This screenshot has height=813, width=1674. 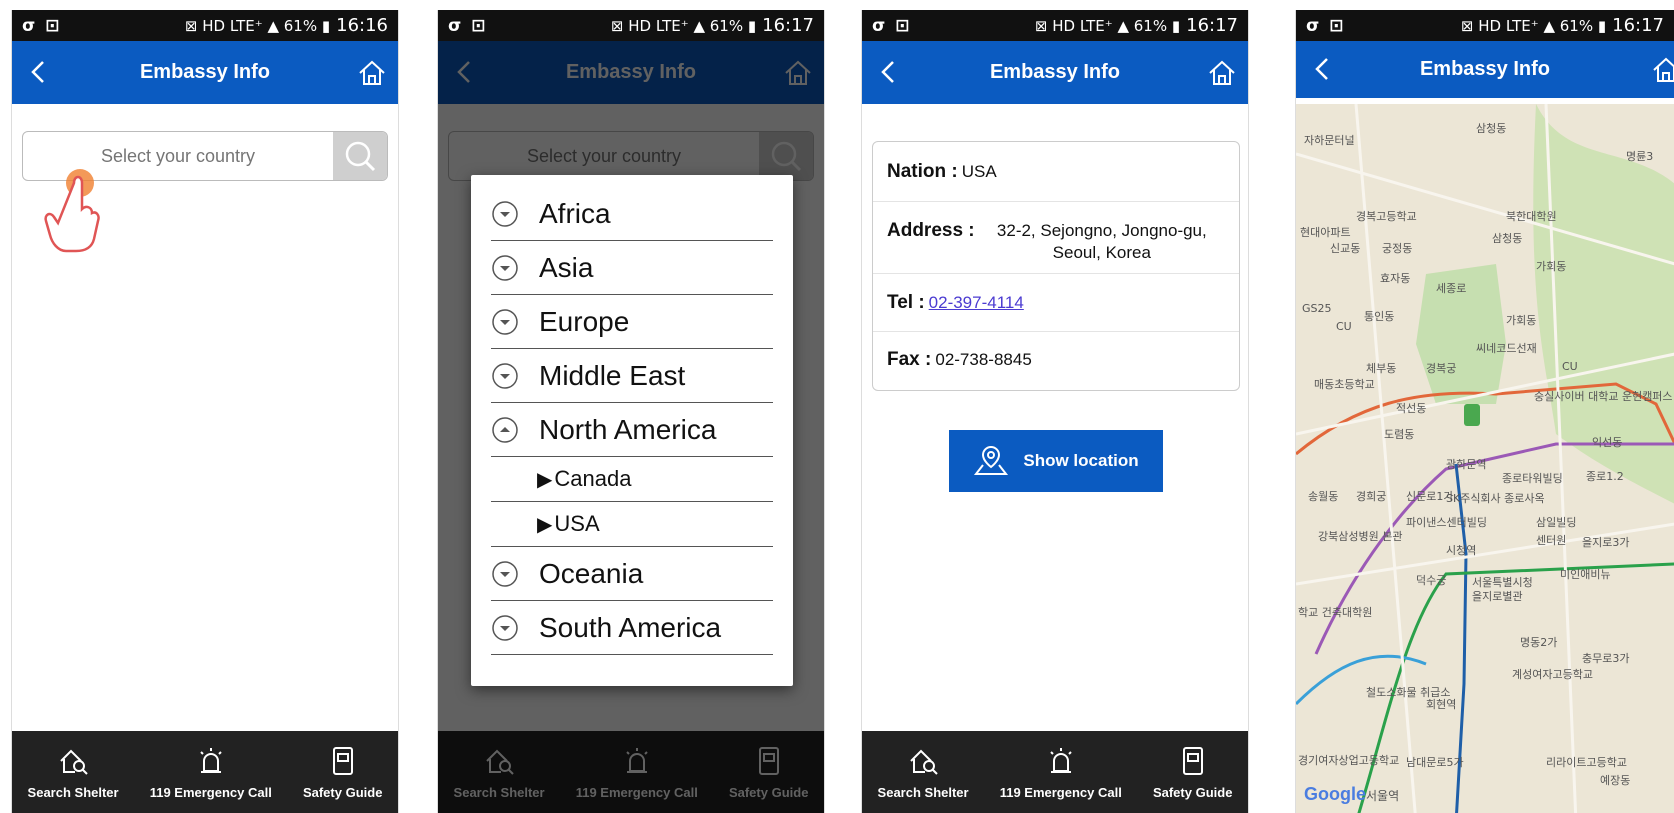 What do you see at coordinates (1446, 522) in the screenshot?
I see `map-place-label: 파이낸스센터빌딩` at bounding box center [1446, 522].